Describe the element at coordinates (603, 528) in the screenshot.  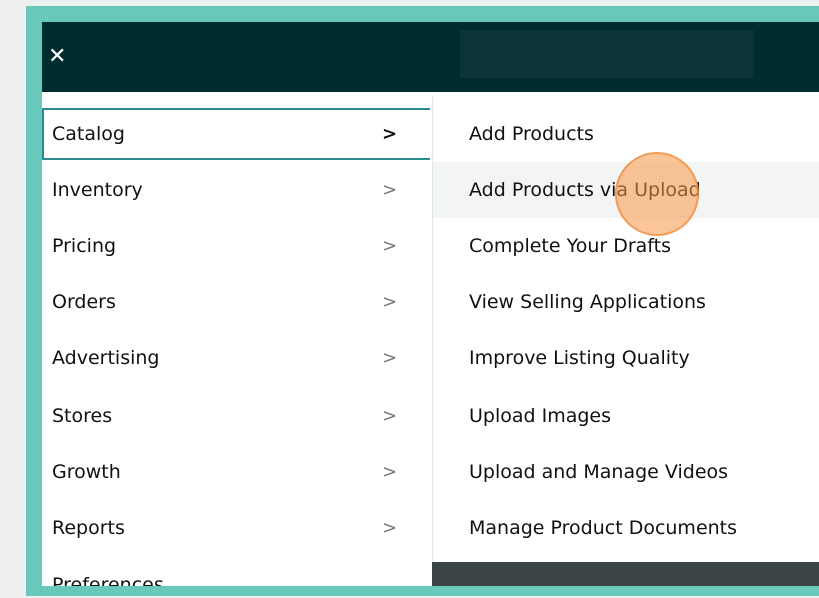
I see `flyout-item-label: Manage Product Documents` at that location.